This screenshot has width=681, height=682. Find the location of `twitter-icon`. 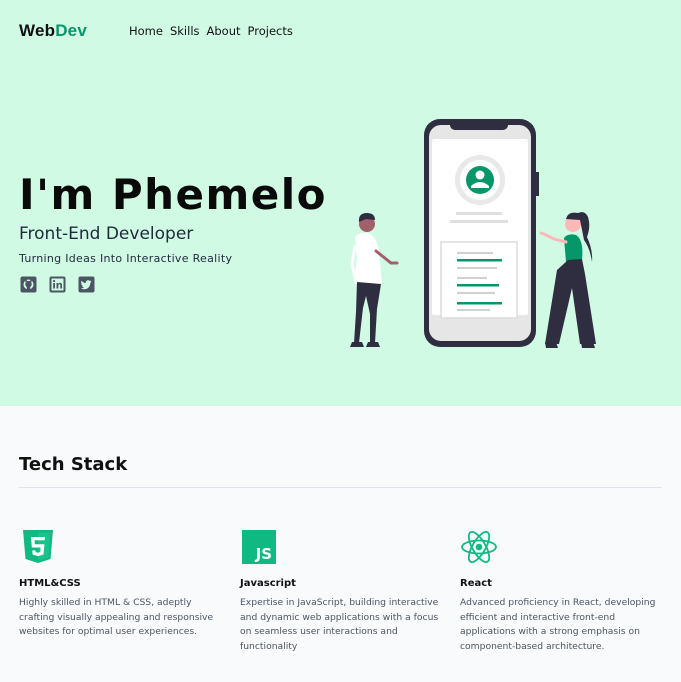

twitter-icon is located at coordinates (86, 284).